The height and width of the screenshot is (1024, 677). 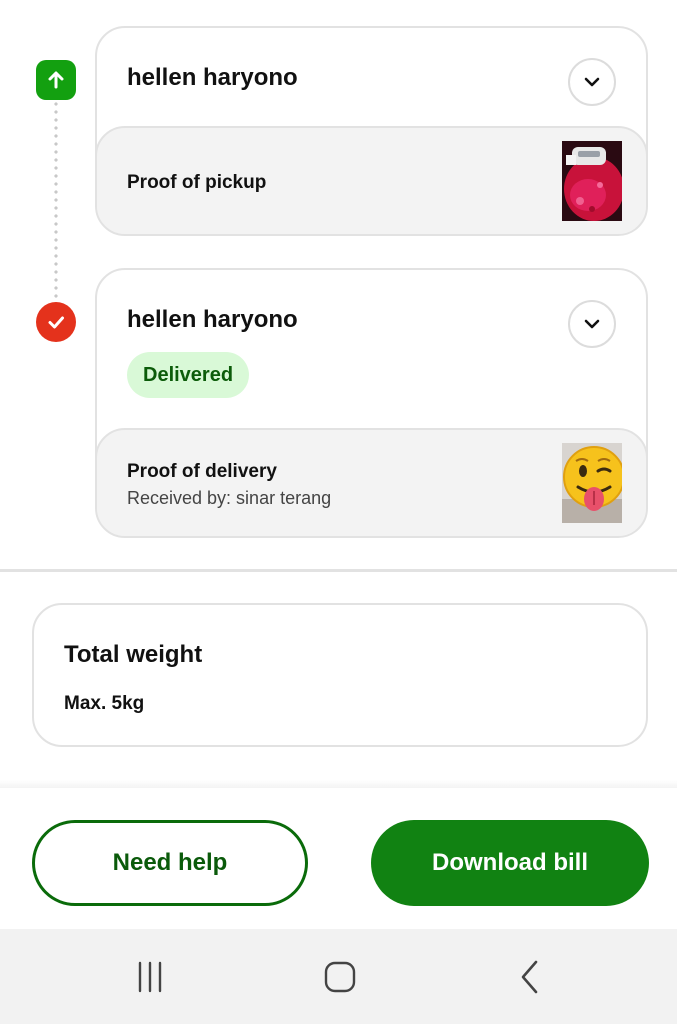 What do you see at coordinates (212, 77) in the screenshot?
I see `pickup-contact-name: hellen haryono` at bounding box center [212, 77].